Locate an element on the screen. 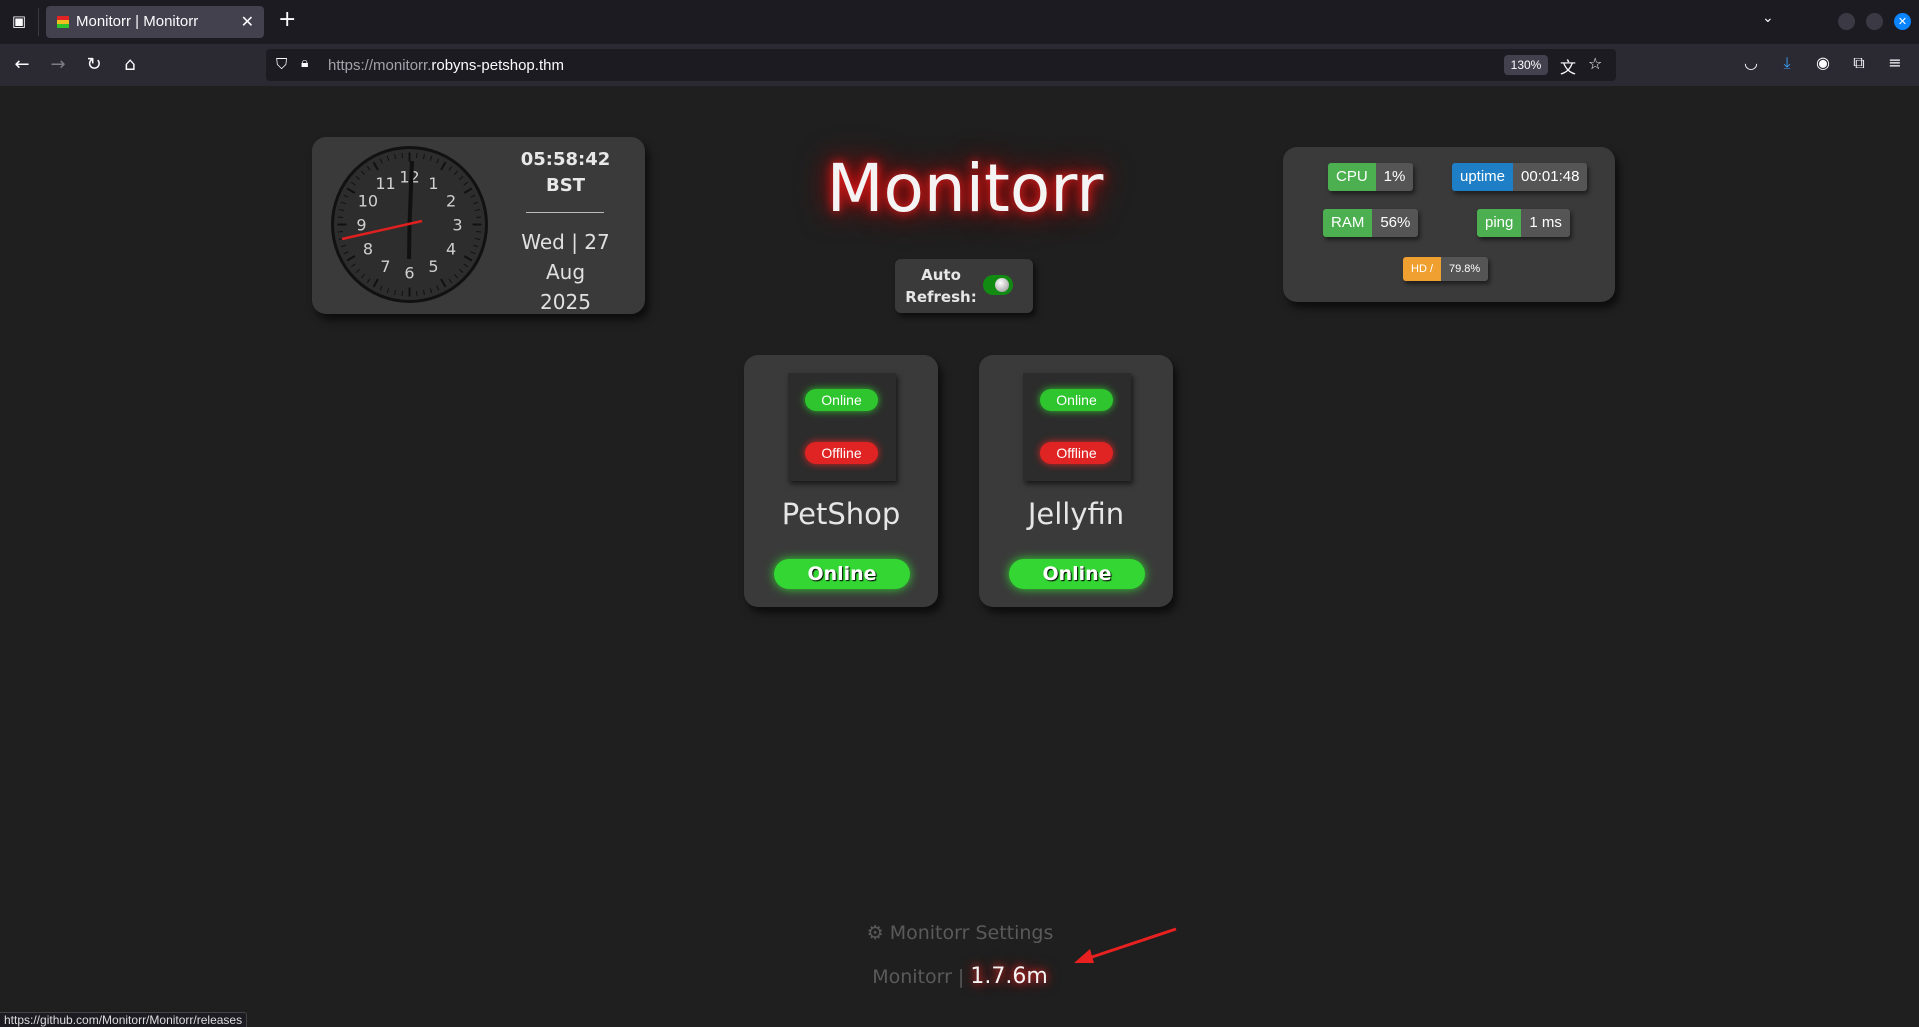 The image size is (1919, 1027). minimize-icon is located at coordinates (1846, 21).